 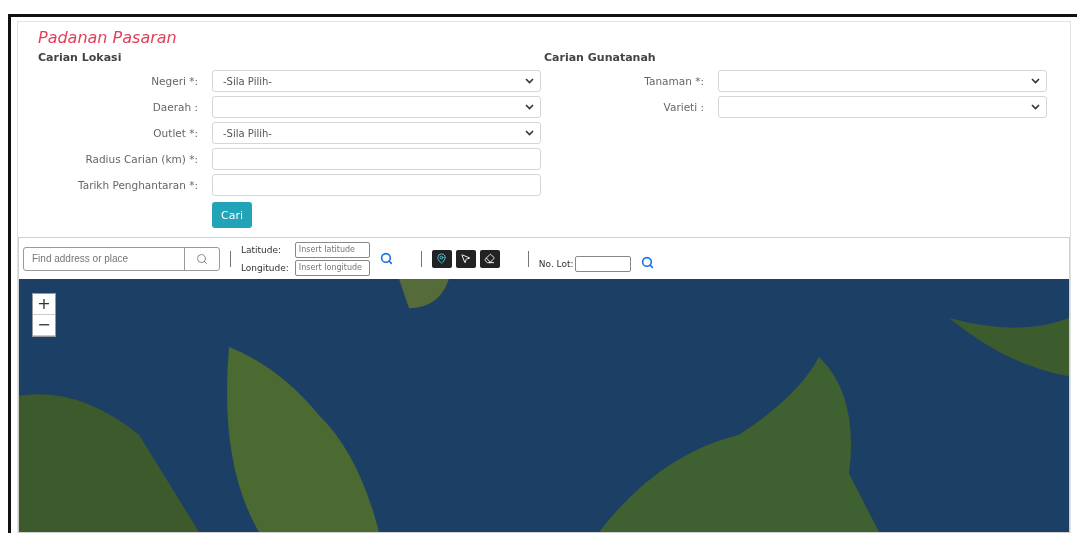 What do you see at coordinates (602, 263) in the screenshot?
I see `lot-field` at bounding box center [602, 263].